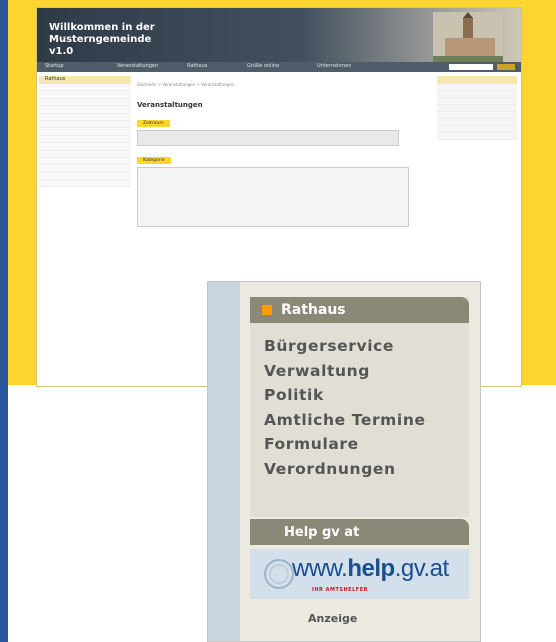 This screenshot has width=556, height=642. What do you see at coordinates (279, 574) in the screenshot?
I see `help-logo-swirl-icon` at bounding box center [279, 574].